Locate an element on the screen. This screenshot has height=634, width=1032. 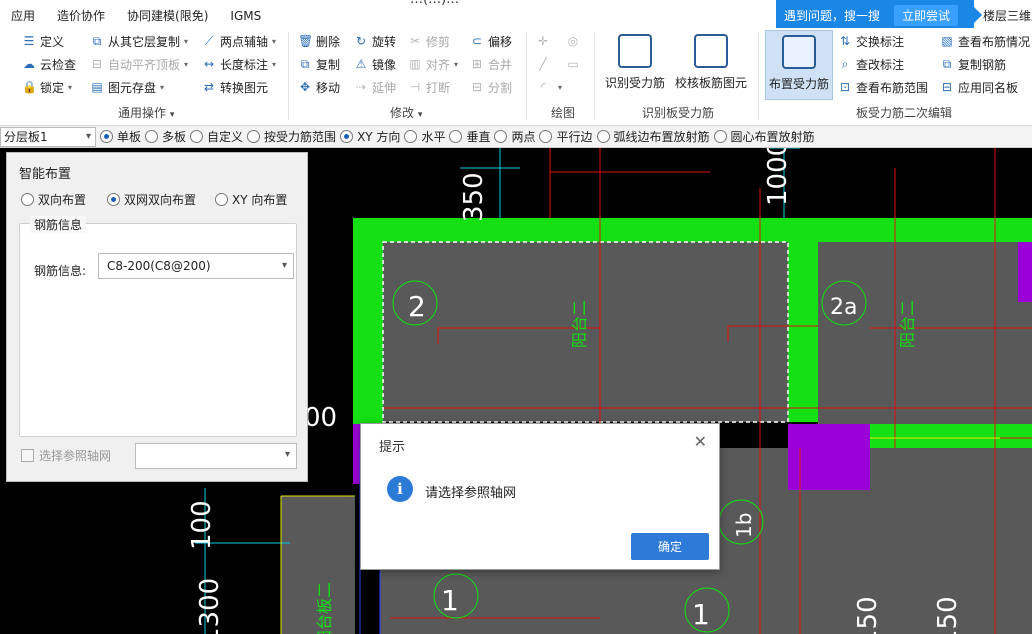
radio-multi-slab: 多板 is located at coordinates (165, 136).